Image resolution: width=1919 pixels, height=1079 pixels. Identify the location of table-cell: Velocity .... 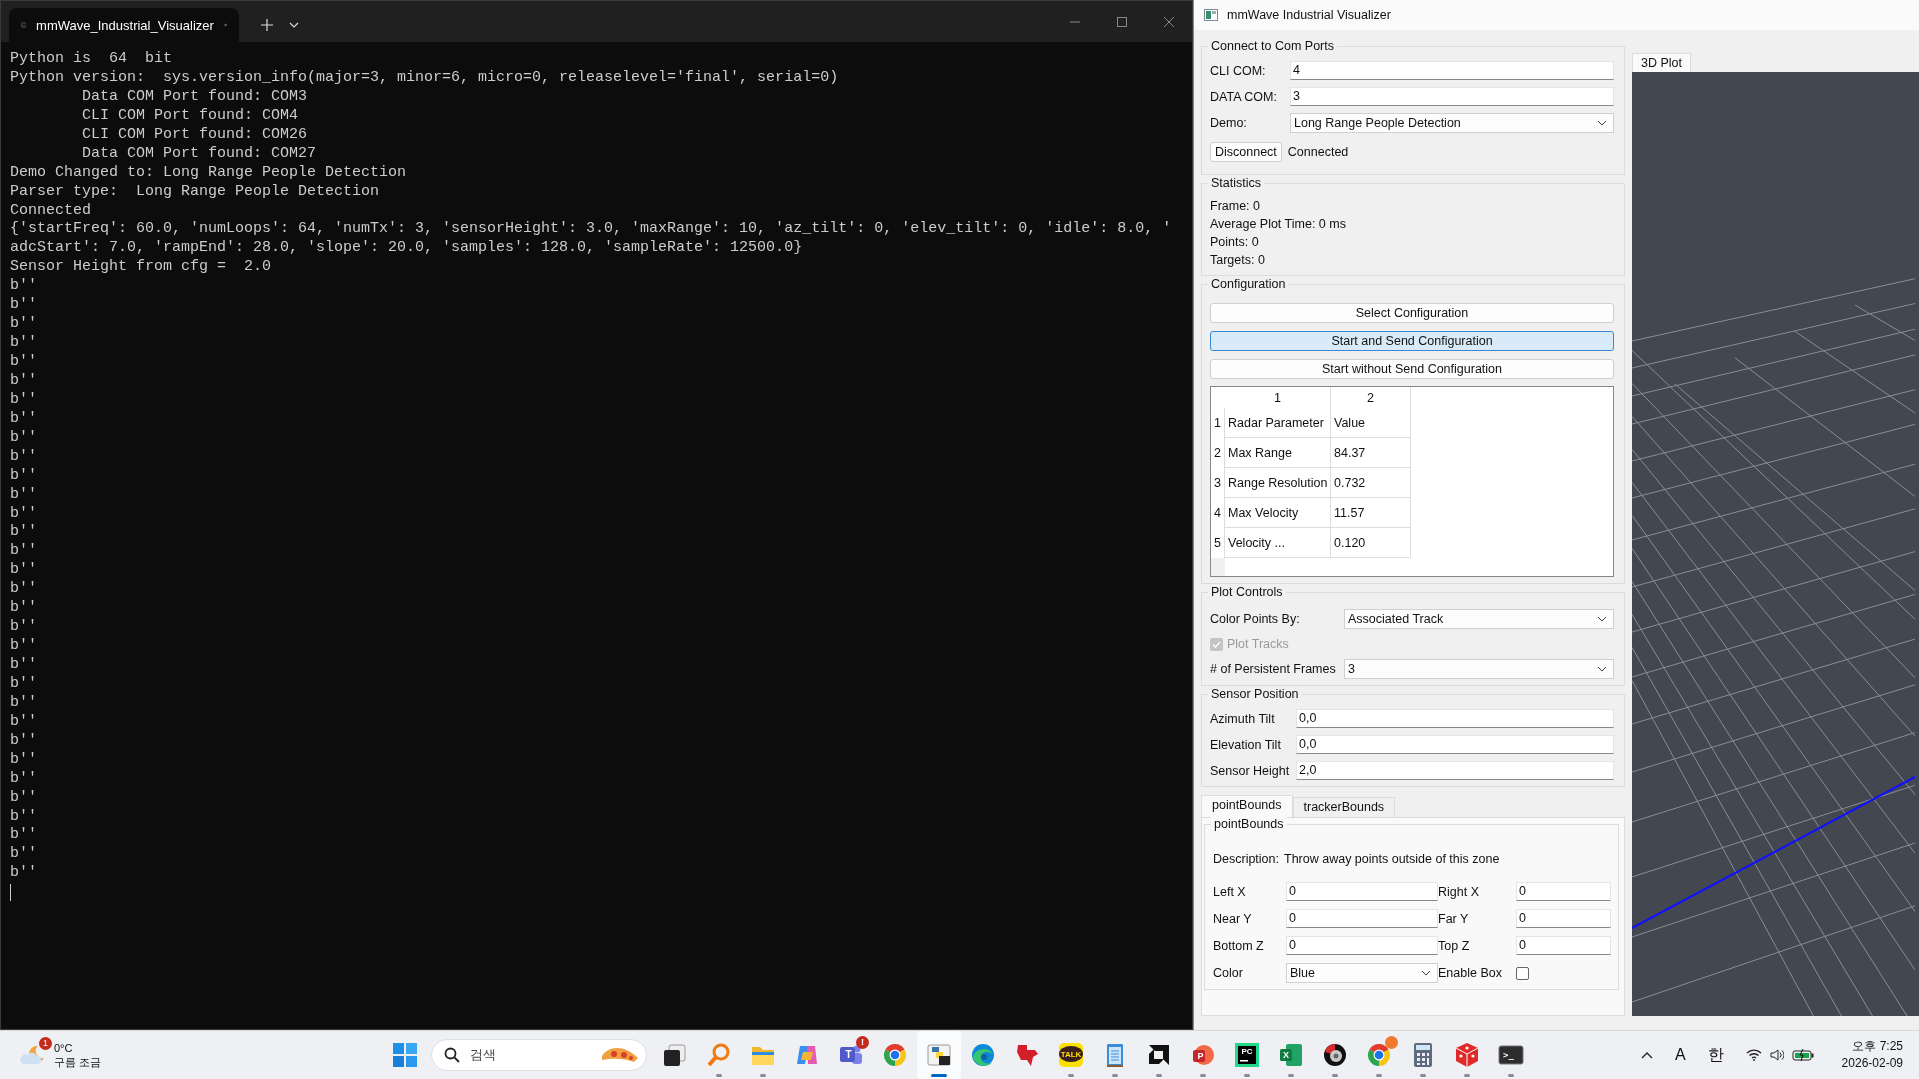
(1278, 543).